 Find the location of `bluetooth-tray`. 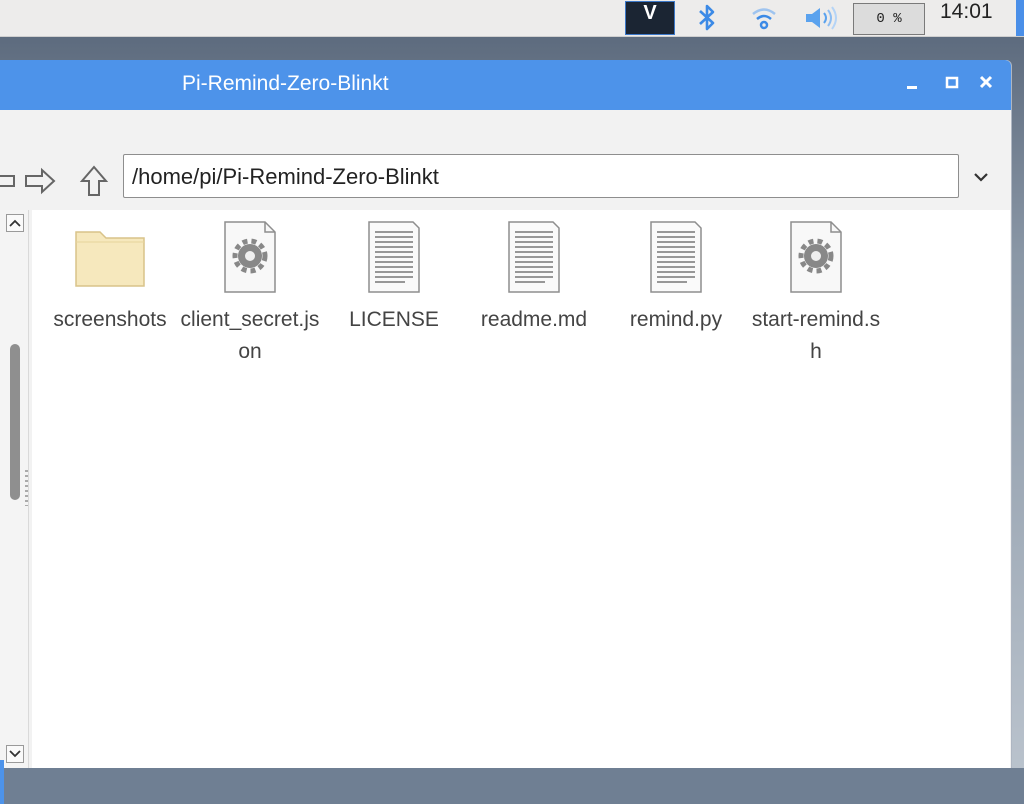

bluetooth-tray is located at coordinates (707, 18).